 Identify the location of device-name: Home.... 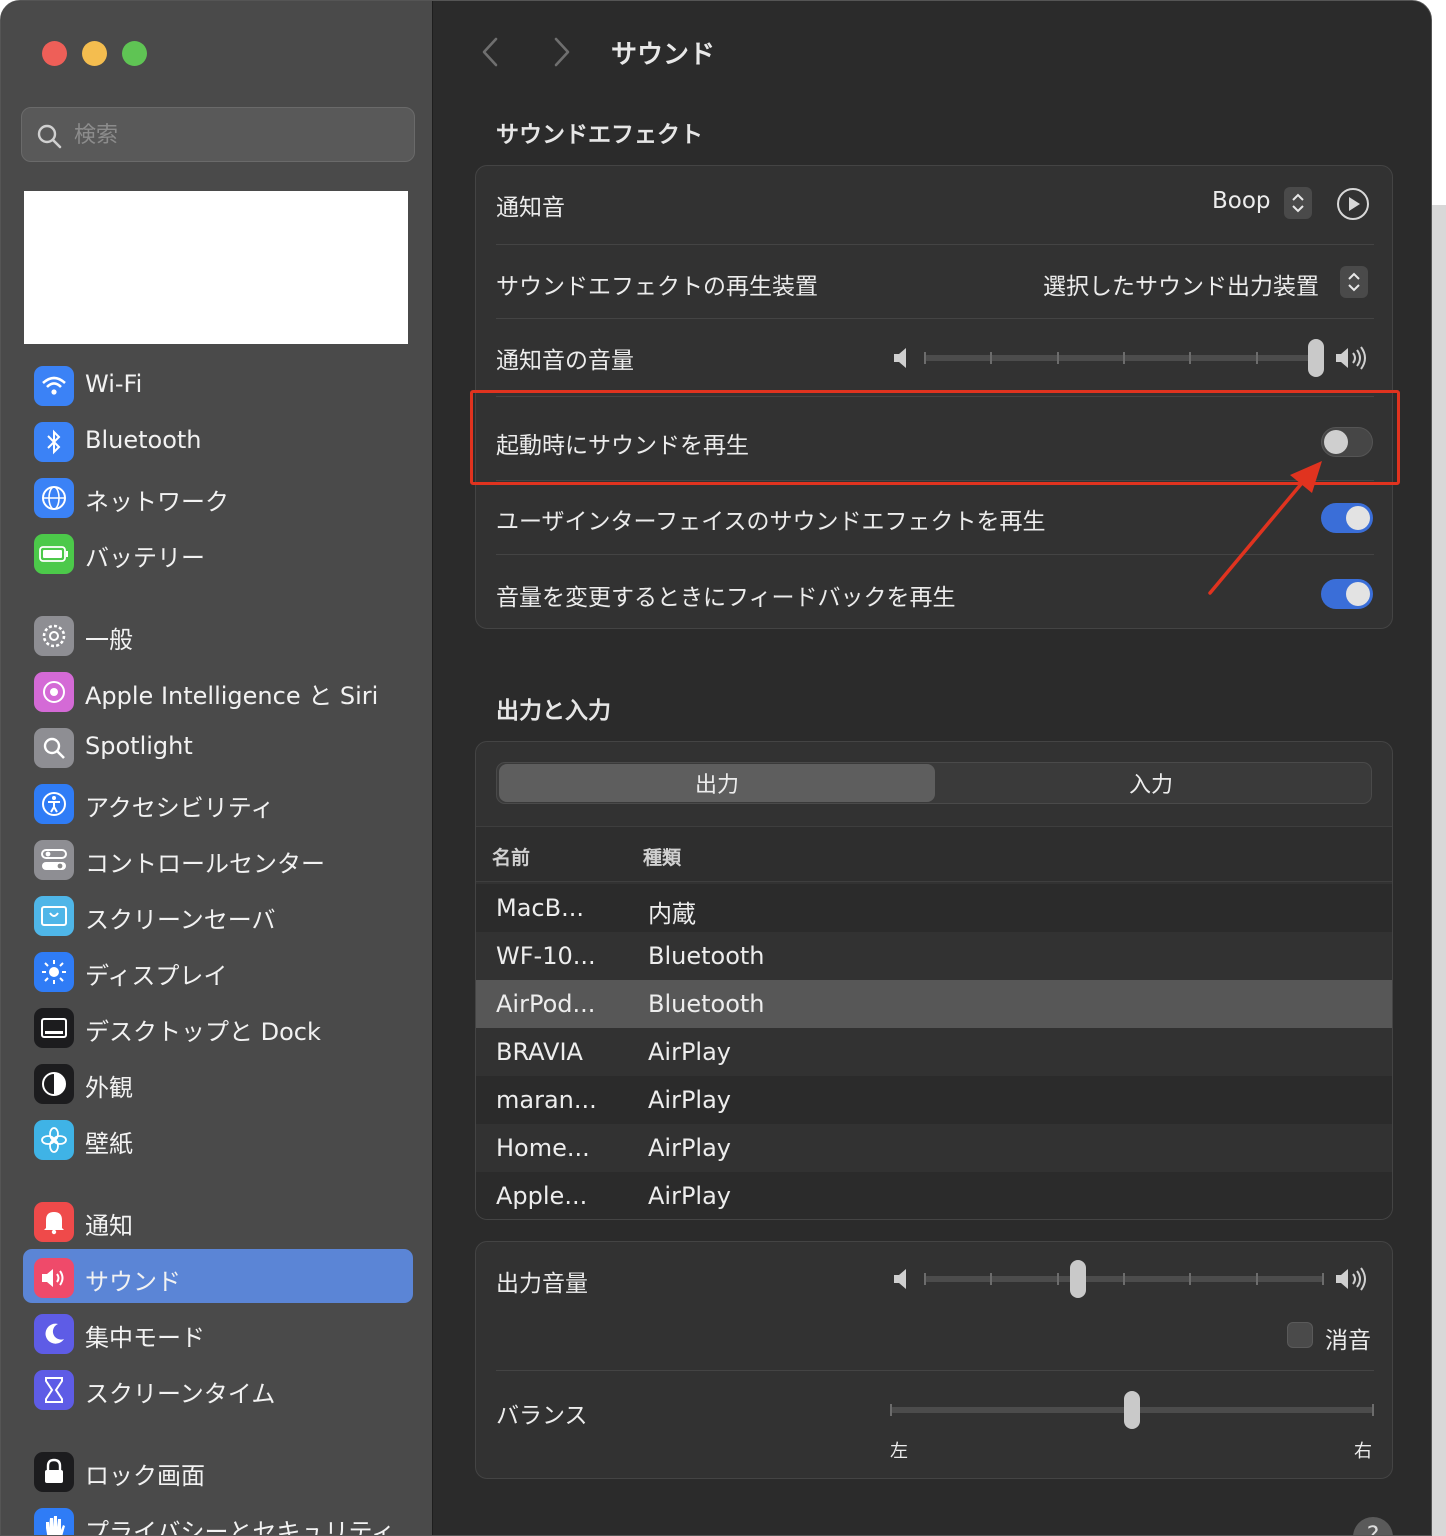
(543, 1148).